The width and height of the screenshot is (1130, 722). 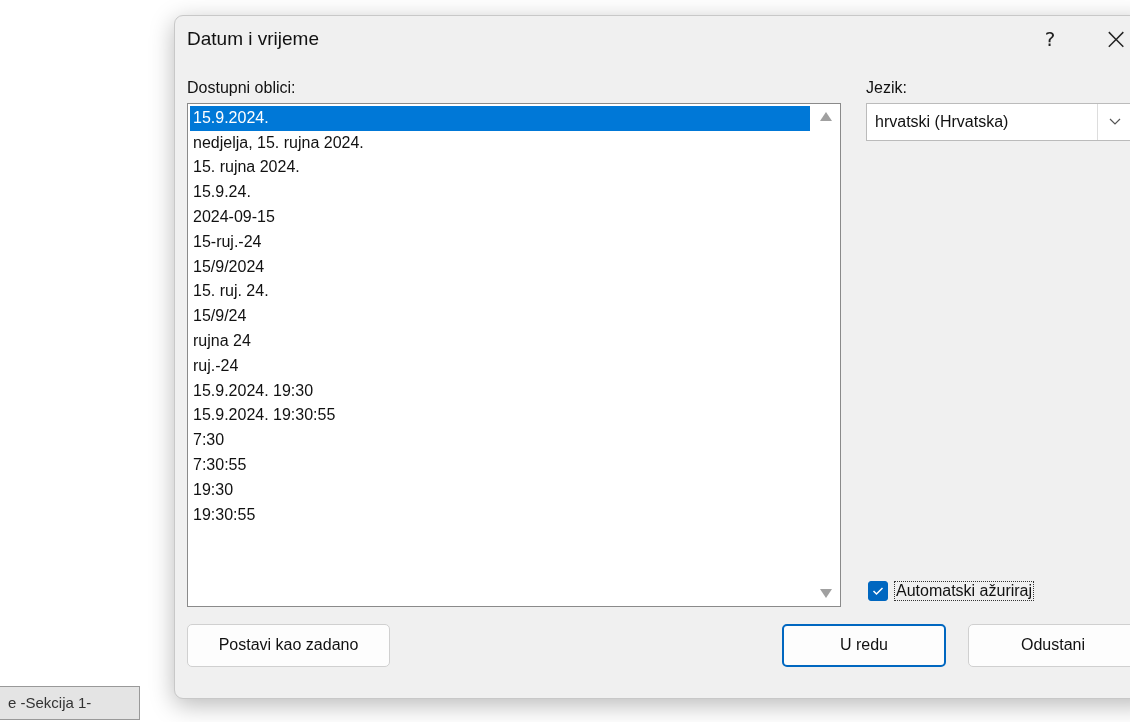 I want to click on ok-button: U redu, so click(x=864, y=645).